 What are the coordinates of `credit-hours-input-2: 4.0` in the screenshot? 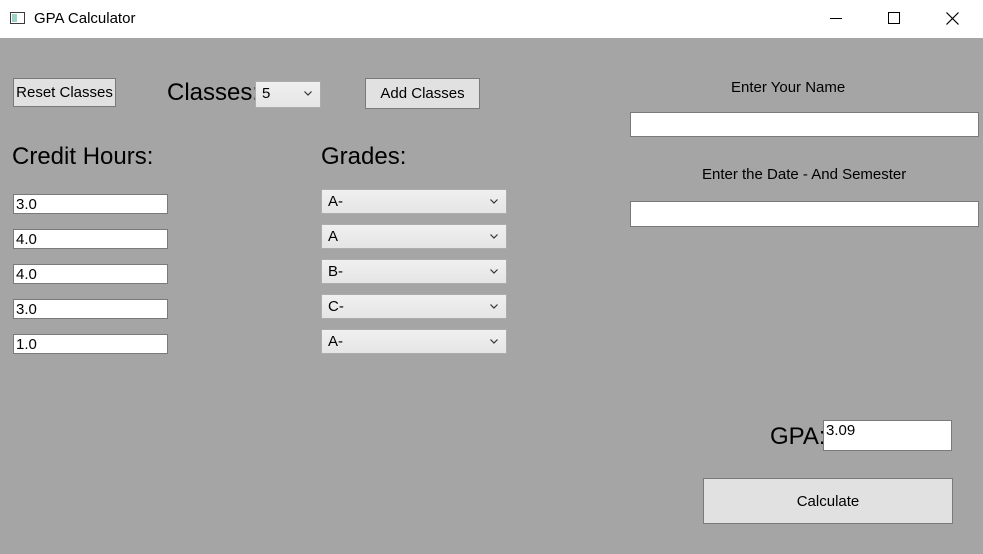 It's located at (90, 239).